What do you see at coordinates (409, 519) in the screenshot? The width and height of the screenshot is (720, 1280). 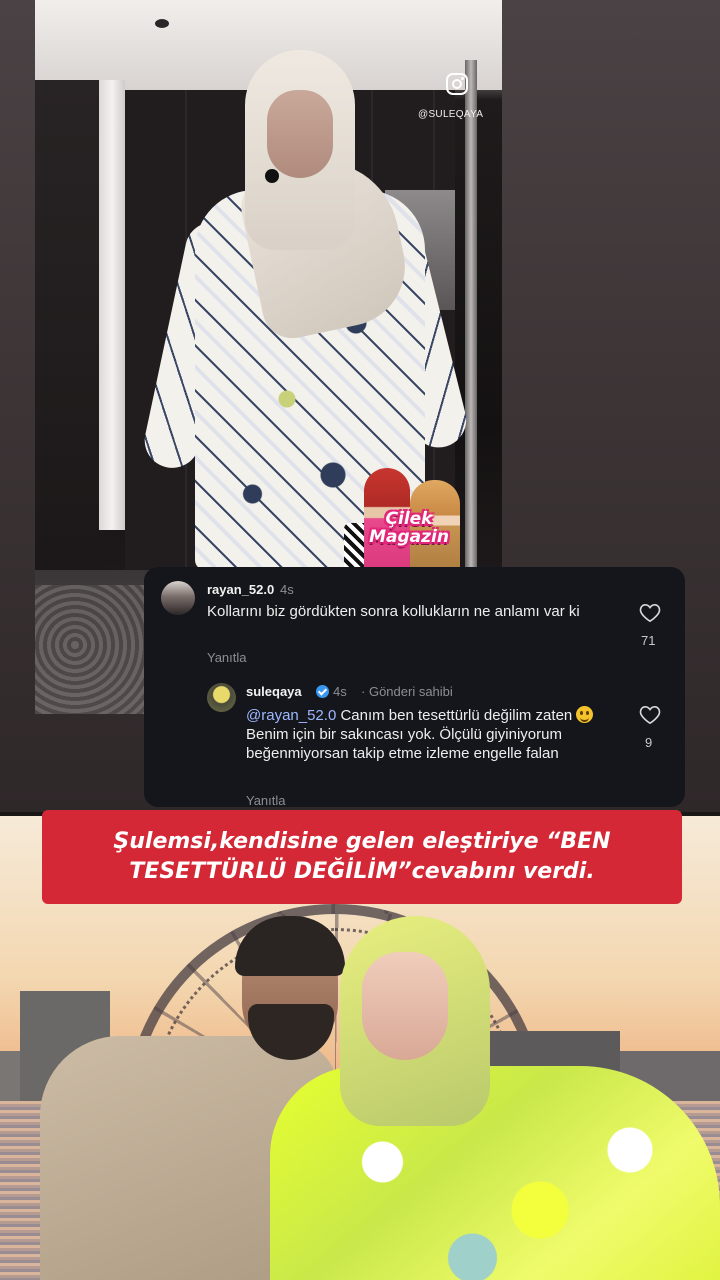 I see `logo-text-line1: Çilek` at bounding box center [409, 519].